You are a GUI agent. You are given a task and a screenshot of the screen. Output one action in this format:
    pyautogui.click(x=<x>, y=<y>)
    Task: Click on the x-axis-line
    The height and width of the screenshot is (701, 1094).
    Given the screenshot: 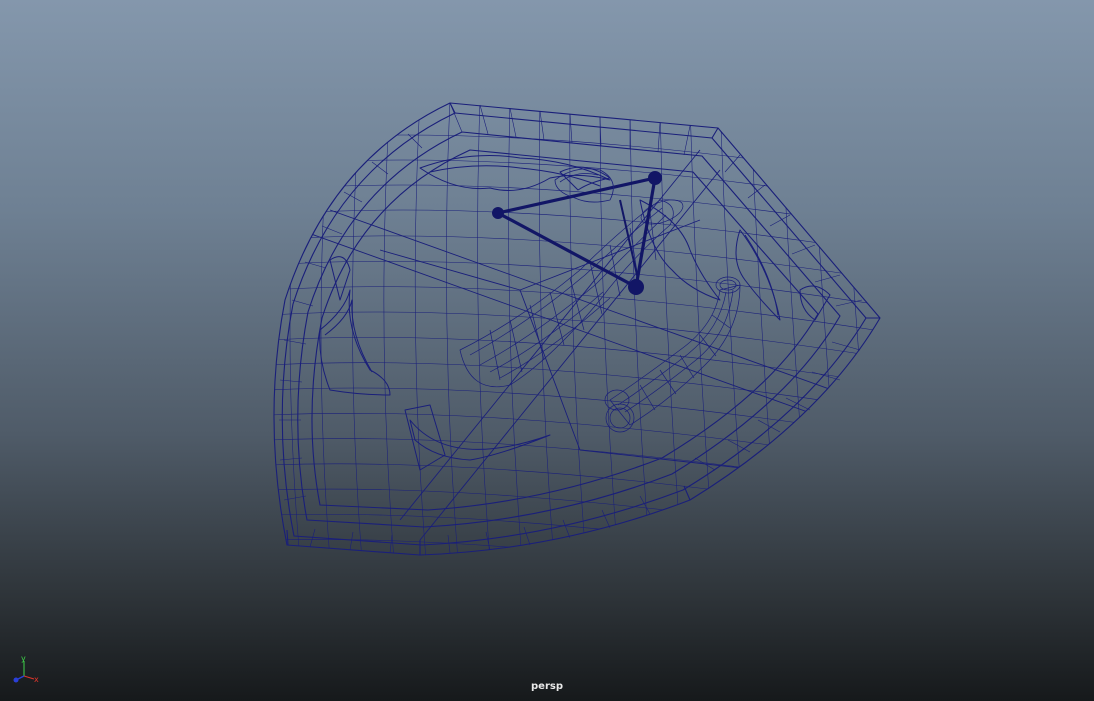 What is the action you would take?
    pyautogui.click(x=29, y=677)
    